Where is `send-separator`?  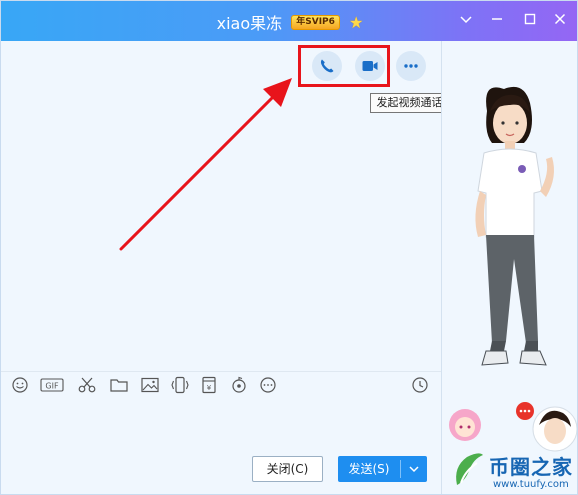 send-separator is located at coordinates (400, 469).